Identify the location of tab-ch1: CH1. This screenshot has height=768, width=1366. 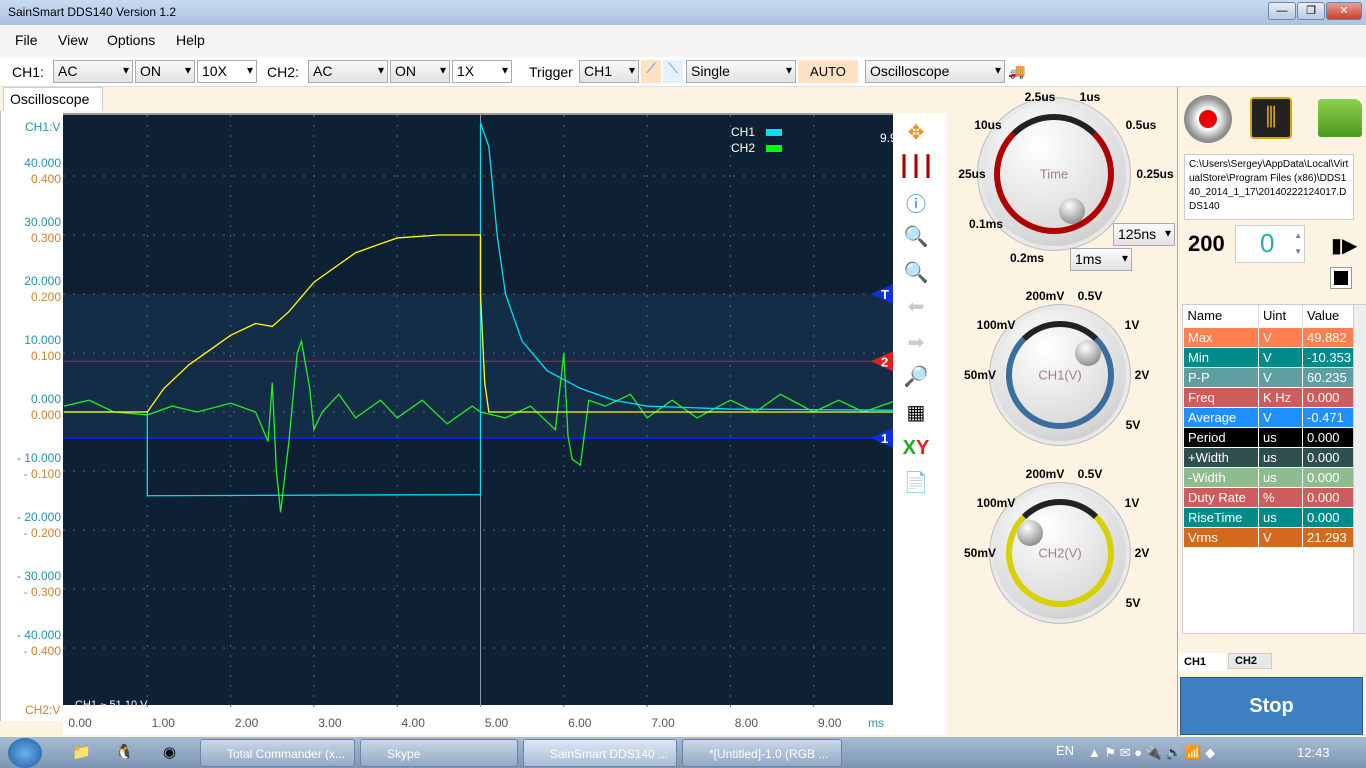
(1202, 662).